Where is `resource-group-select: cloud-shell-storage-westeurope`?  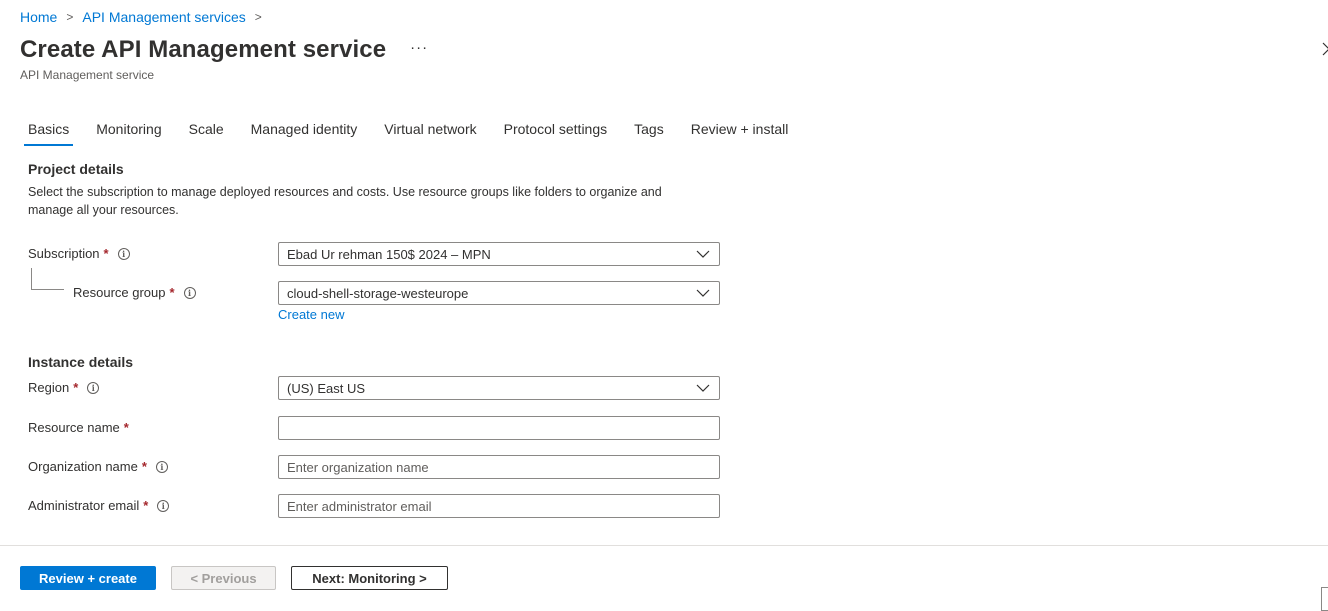
resource-group-select: cloud-shell-storage-westeurope is located at coordinates (499, 293).